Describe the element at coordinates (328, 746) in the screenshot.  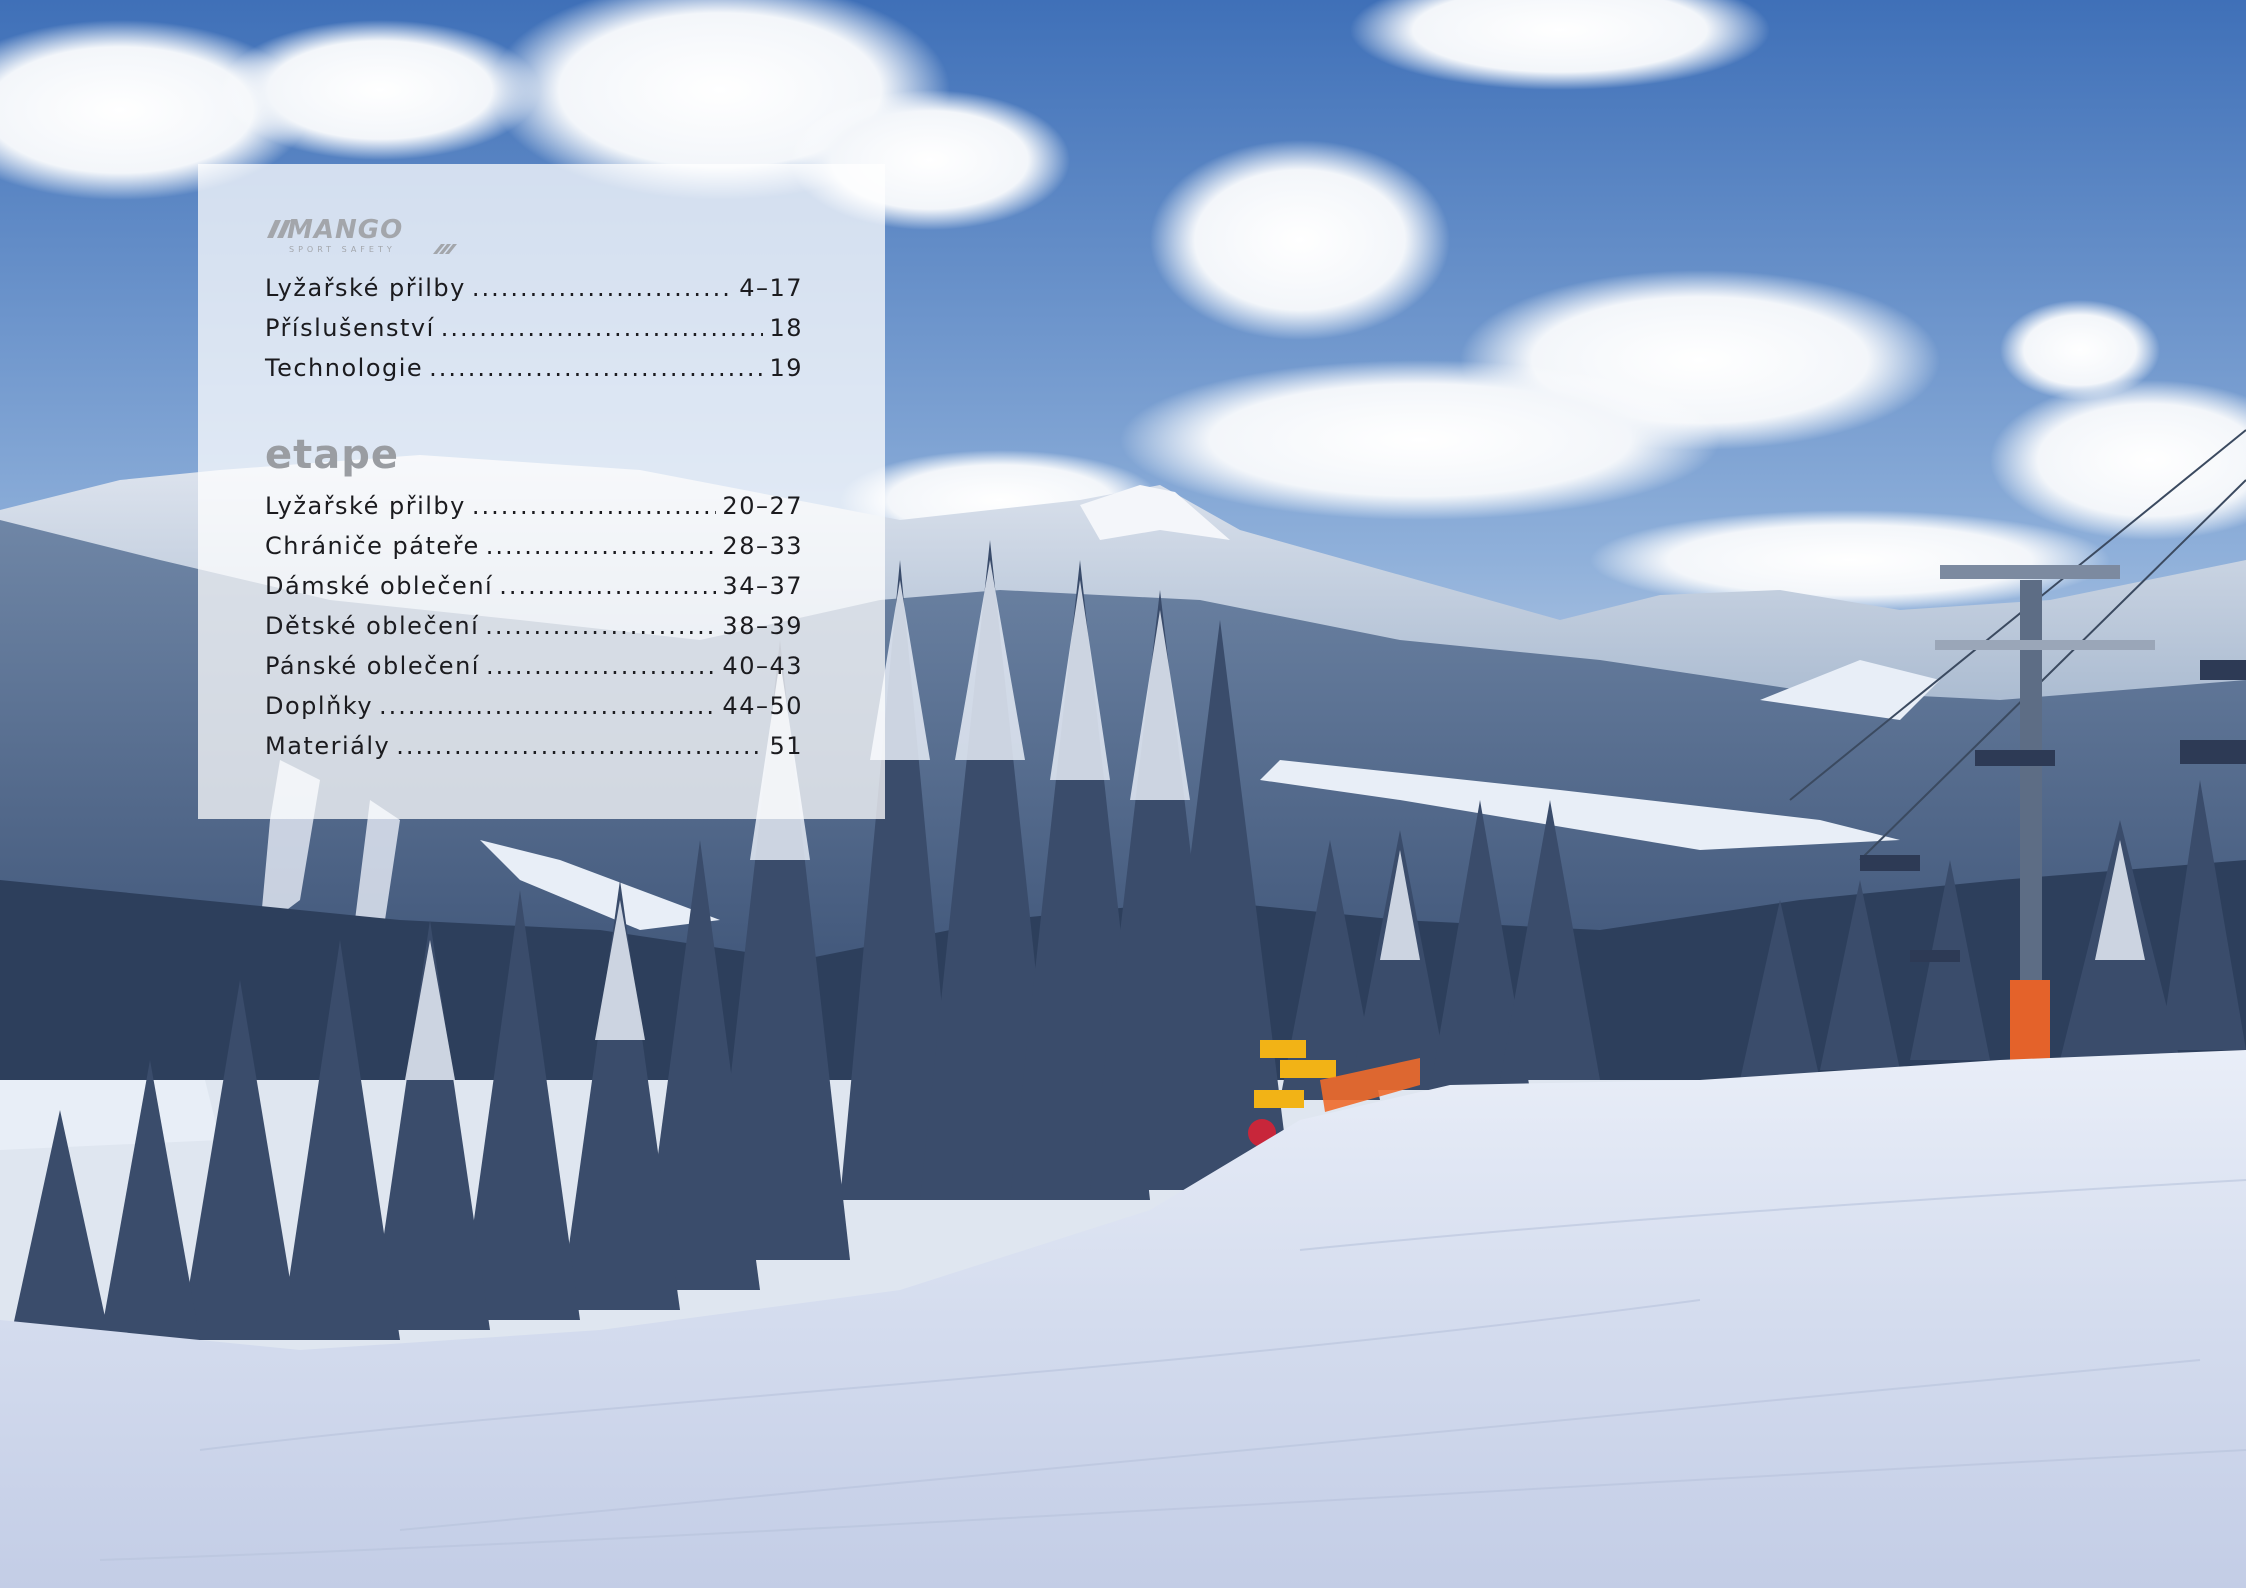
I see `toc-entry-label: Materiály` at that location.